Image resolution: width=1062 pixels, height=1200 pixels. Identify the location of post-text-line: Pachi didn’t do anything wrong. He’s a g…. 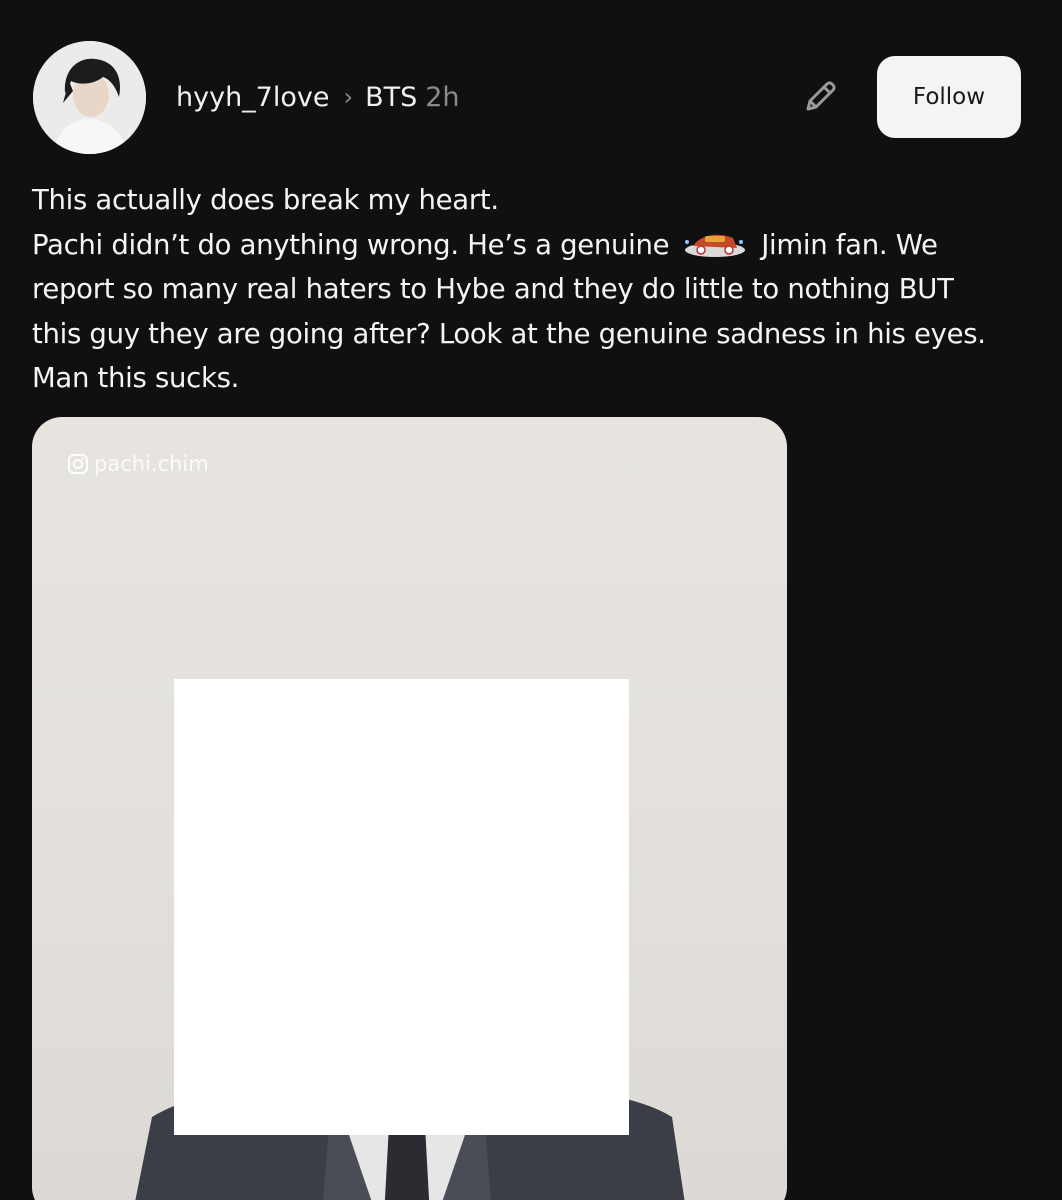
(532, 245).